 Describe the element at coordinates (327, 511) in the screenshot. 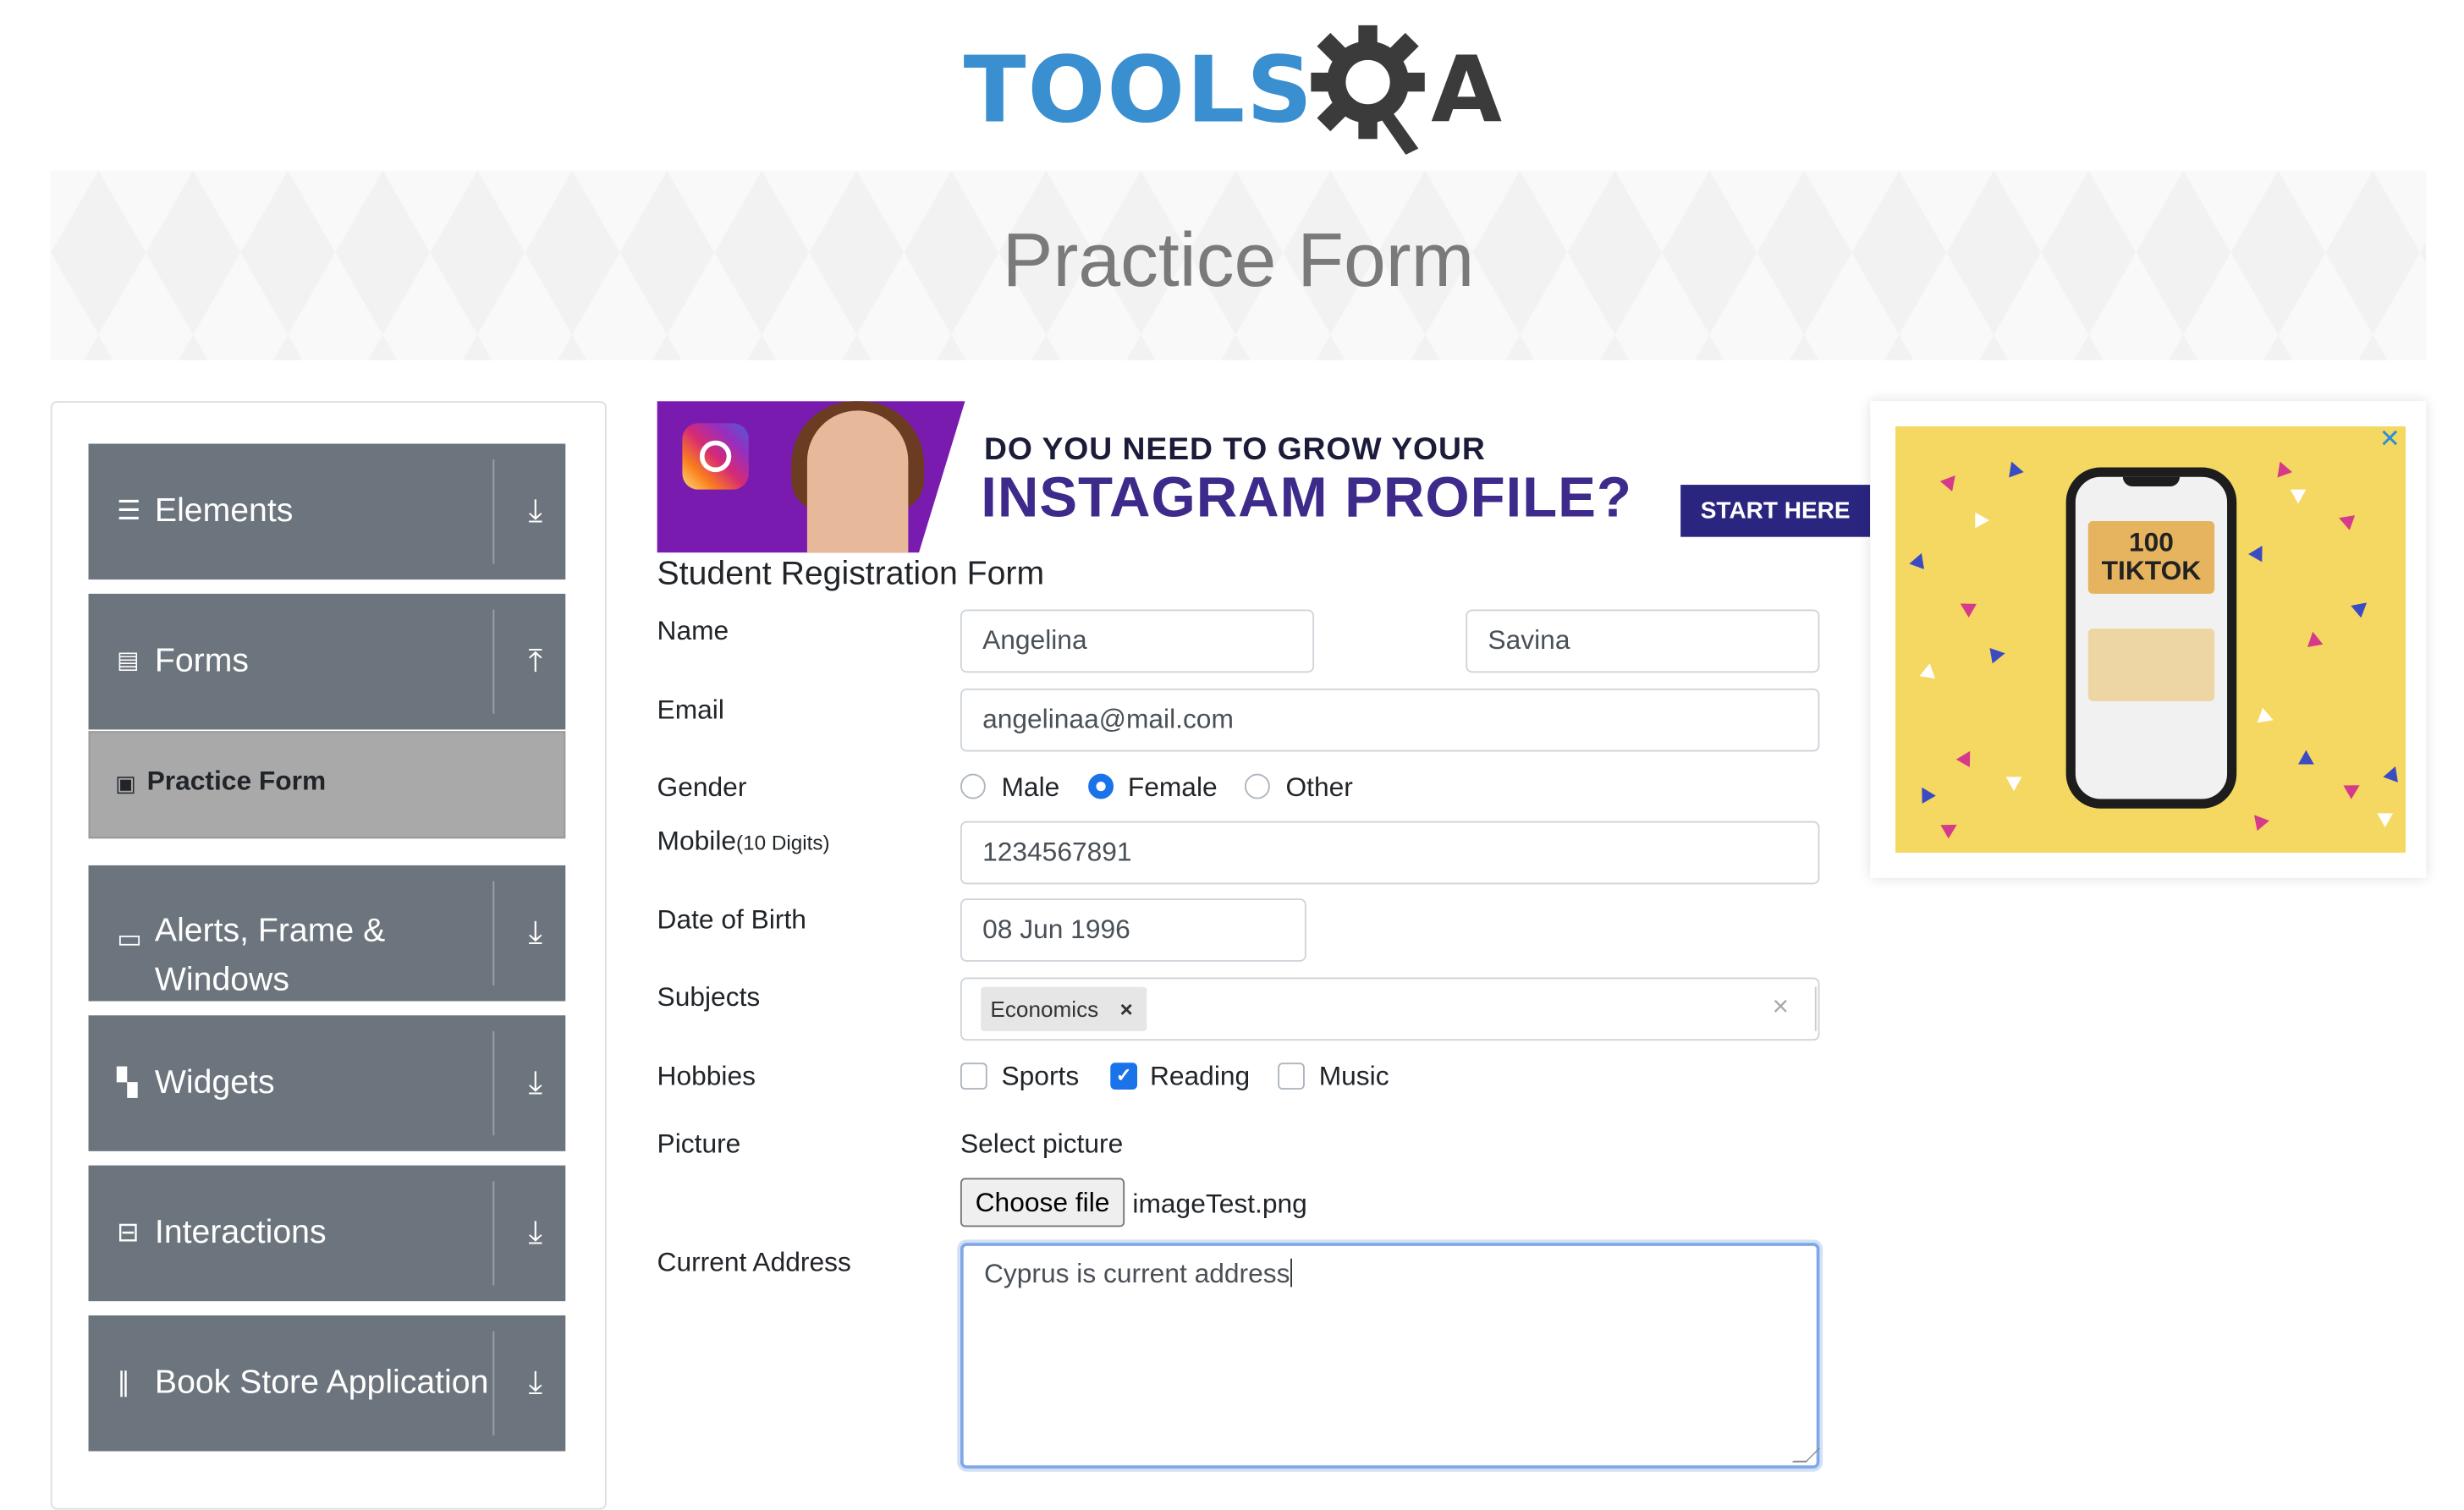

I see `sidebar-item-elements: ☰ Elements ⤓` at that location.